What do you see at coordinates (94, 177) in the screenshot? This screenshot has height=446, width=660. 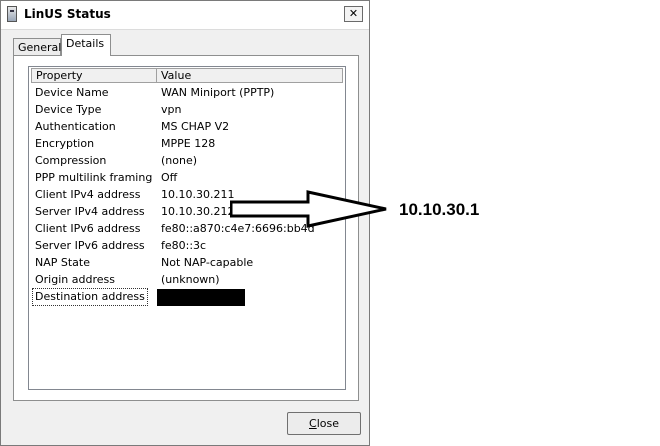 I see `row-property: PPP multilink framing` at bounding box center [94, 177].